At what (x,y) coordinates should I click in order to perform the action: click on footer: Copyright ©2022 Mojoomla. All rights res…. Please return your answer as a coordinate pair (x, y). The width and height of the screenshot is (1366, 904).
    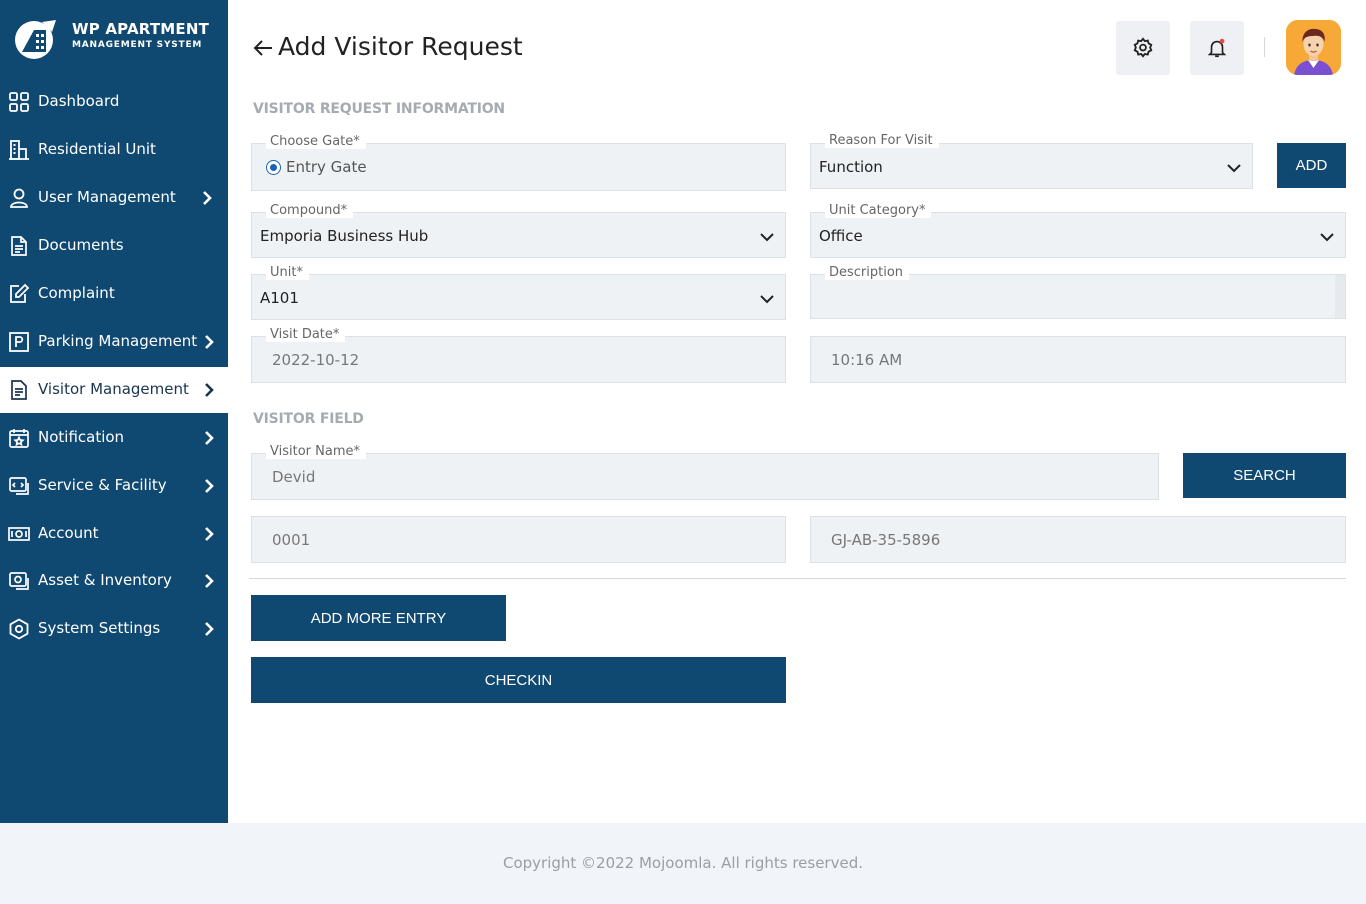
    Looking at the image, I should click on (683, 863).